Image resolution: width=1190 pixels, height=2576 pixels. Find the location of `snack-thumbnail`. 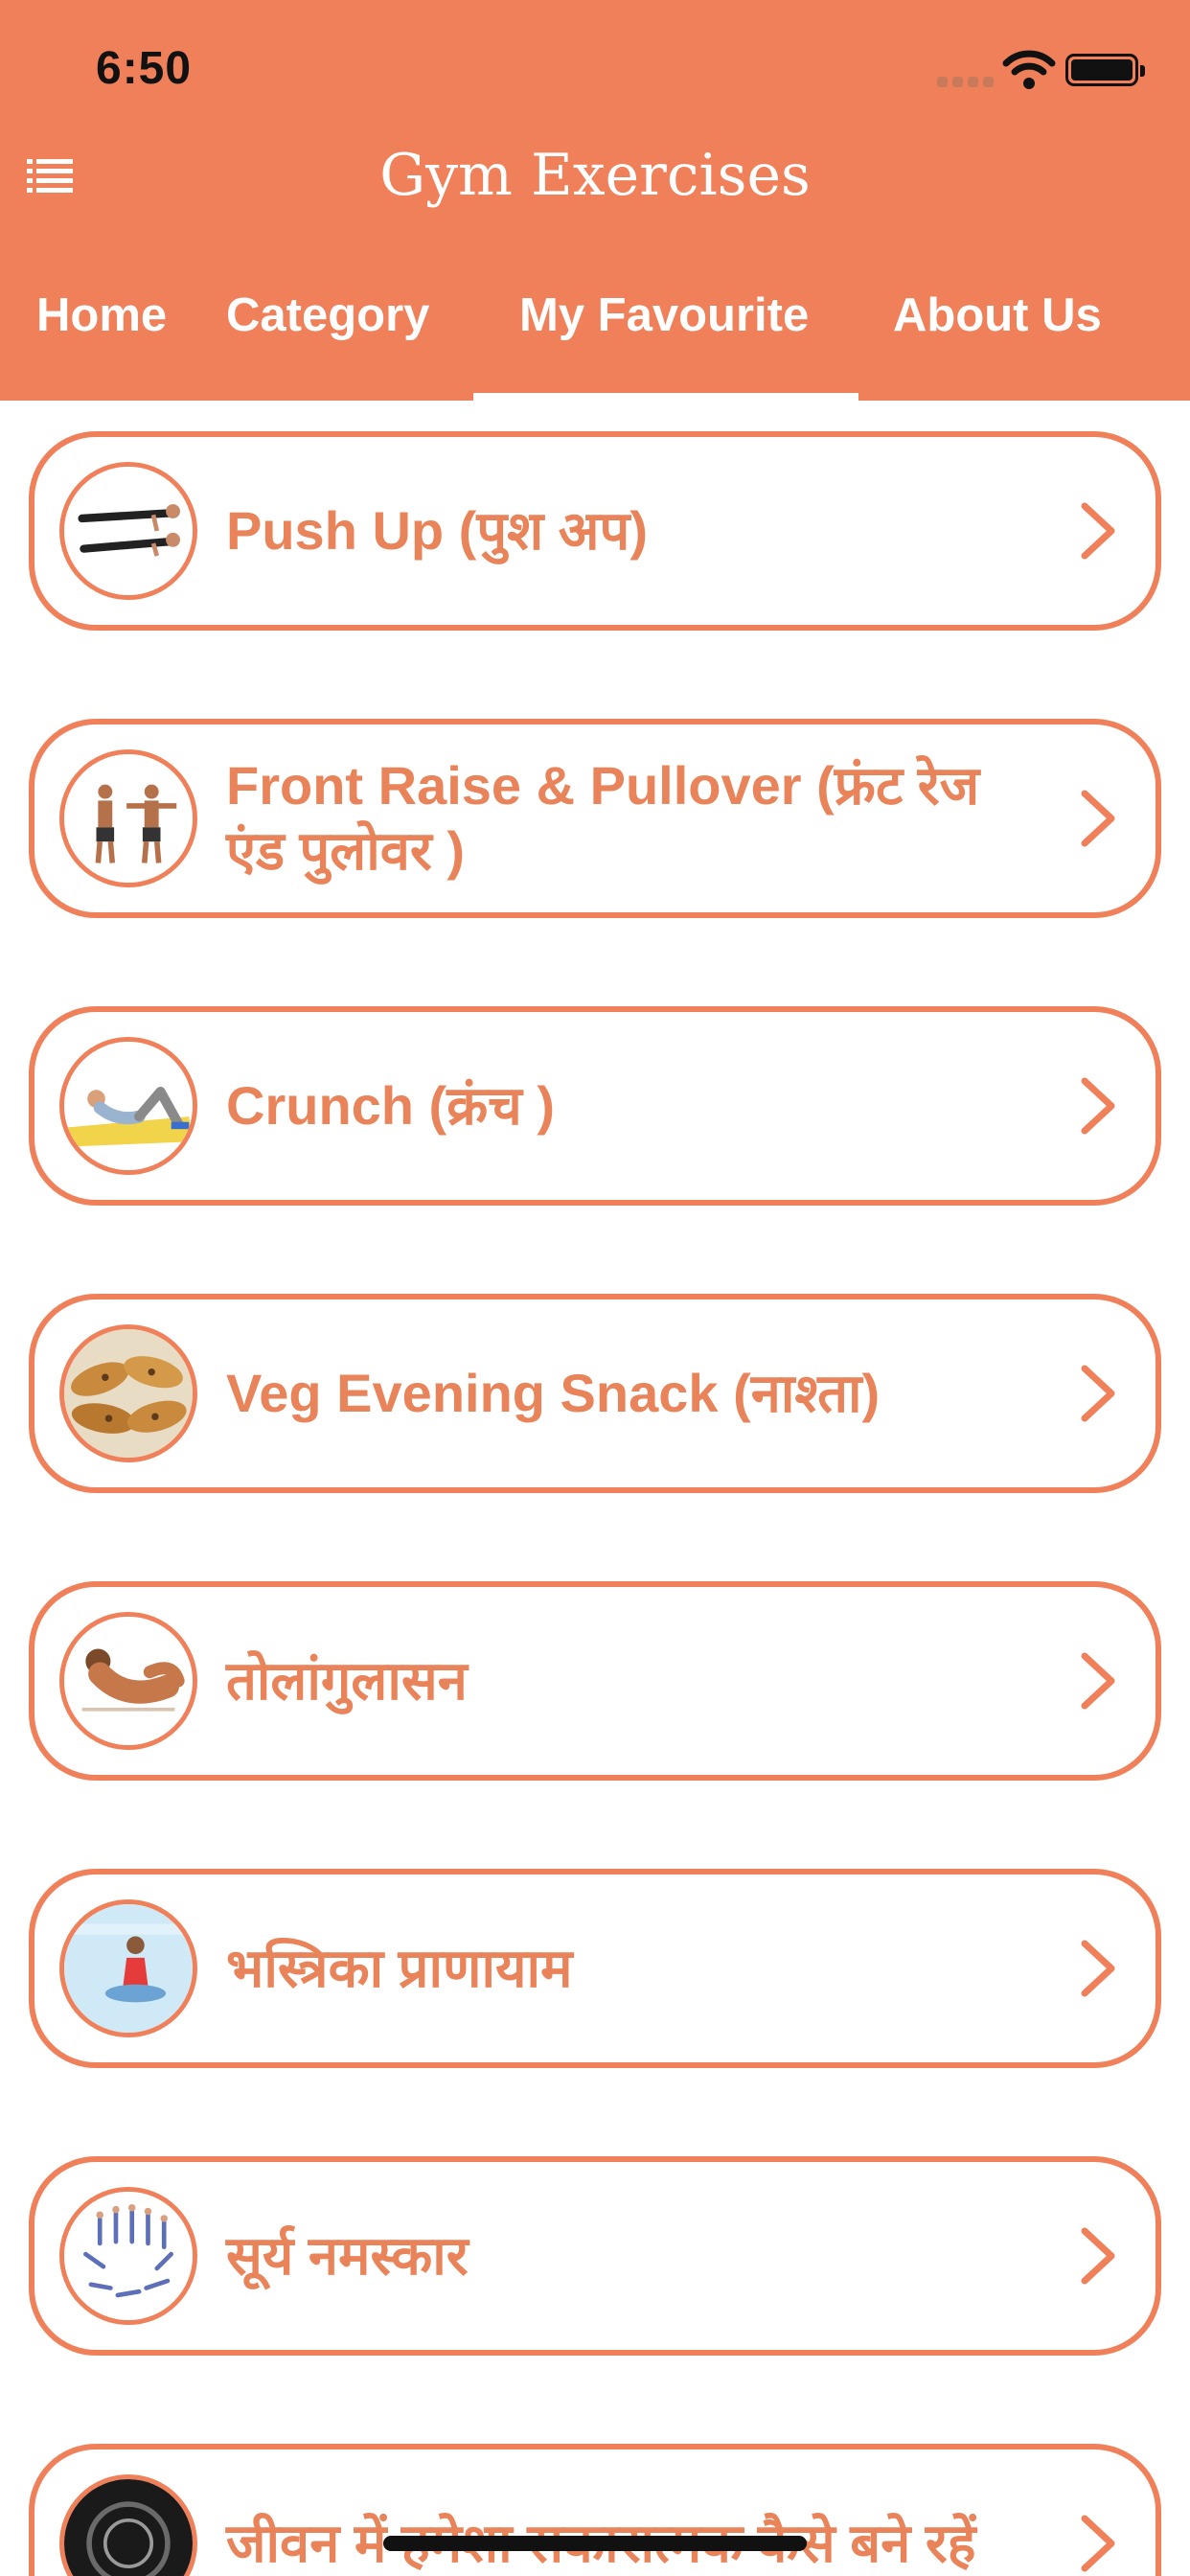

snack-thumbnail is located at coordinates (128, 1393).